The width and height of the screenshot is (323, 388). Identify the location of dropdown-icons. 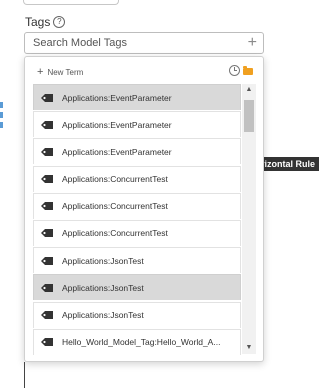
(241, 70).